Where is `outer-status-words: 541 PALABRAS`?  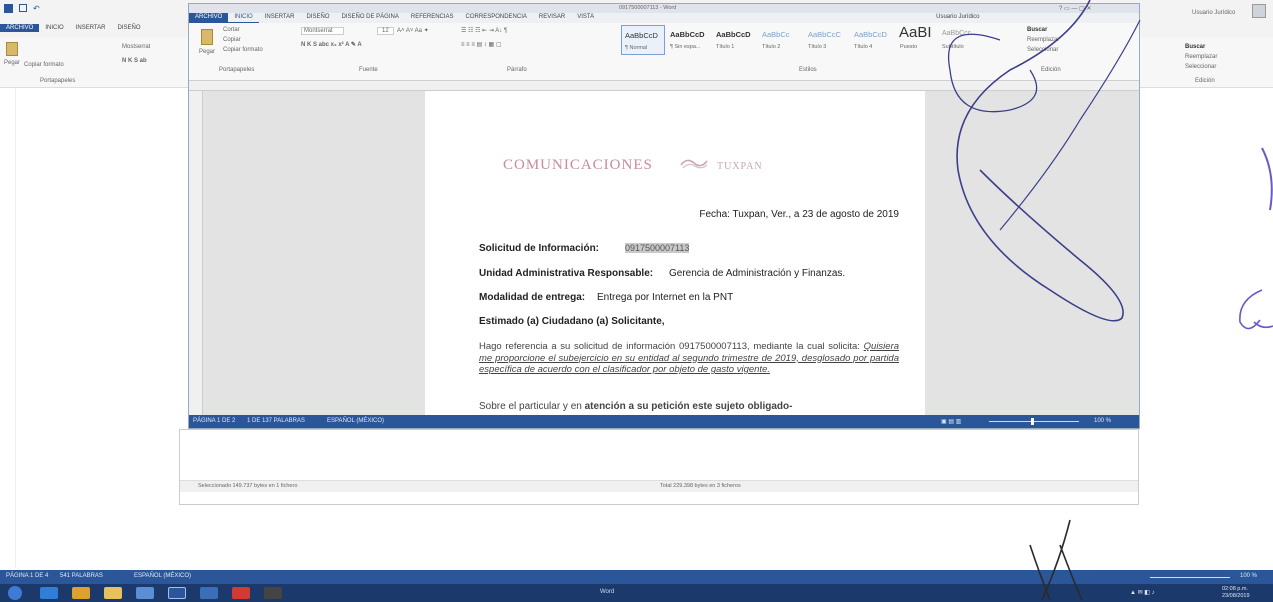
outer-status-words: 541 PALABRAS is located at coordinates (81, 576).